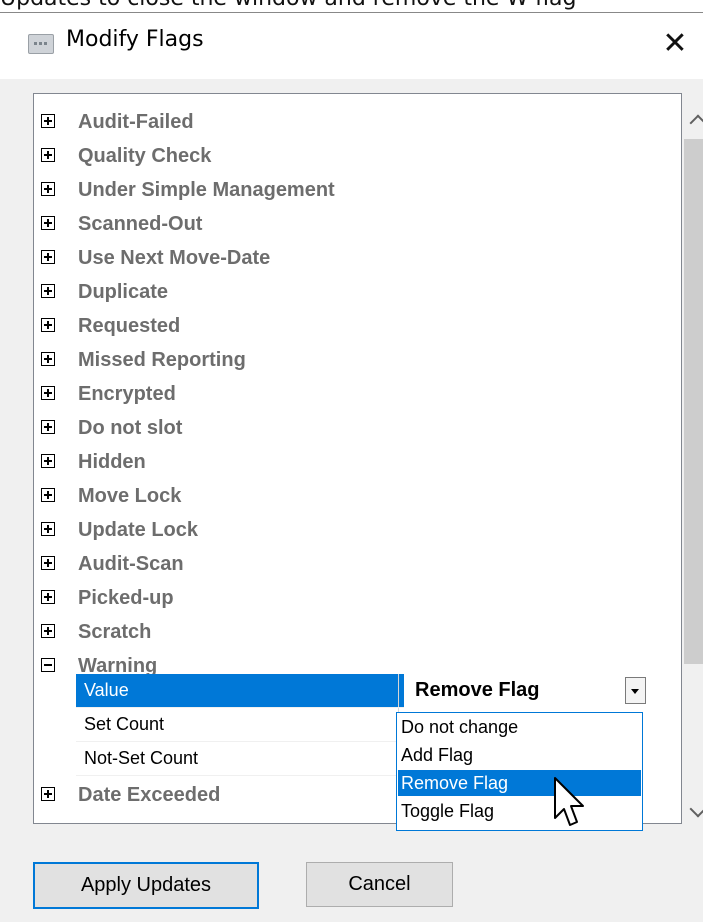  What do you see at coordinates (341, 224) in the screenshot?
I see `flag-row: Scanned-Out` at bounding box center [341, 224].